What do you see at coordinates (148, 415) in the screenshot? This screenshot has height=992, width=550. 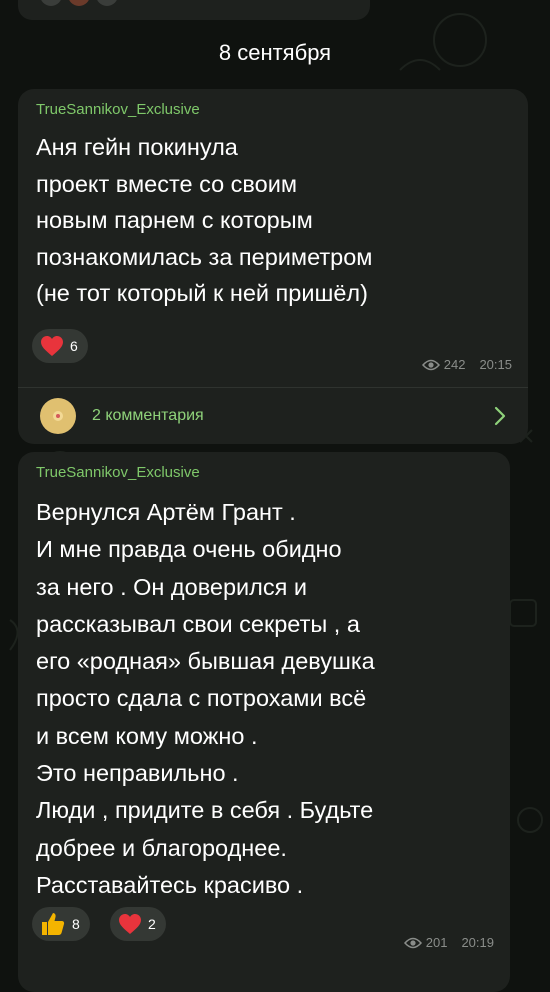 I see `comments-label: 2 комментария` at bounding box center [148, 415].